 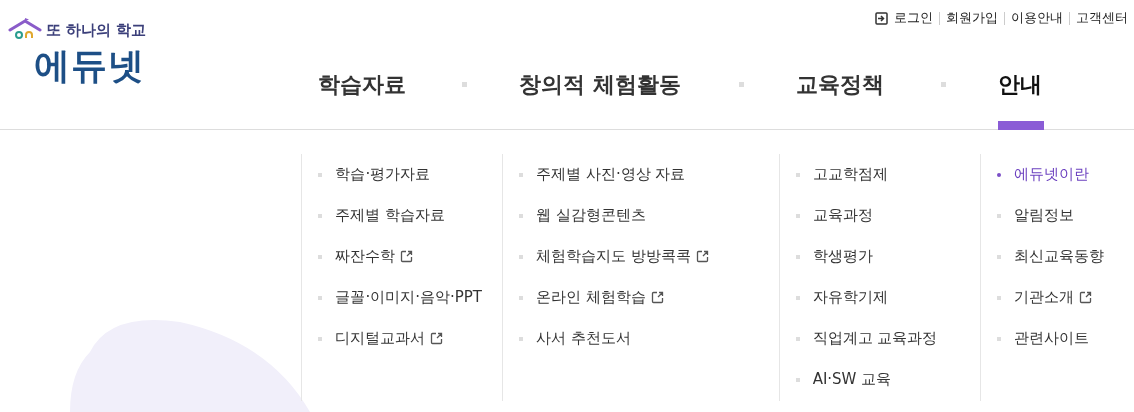 What do you see at coordinates (842, 215) in the screenshot?
I see `menu-link: 교육과정` at bounding box center [842, 215].